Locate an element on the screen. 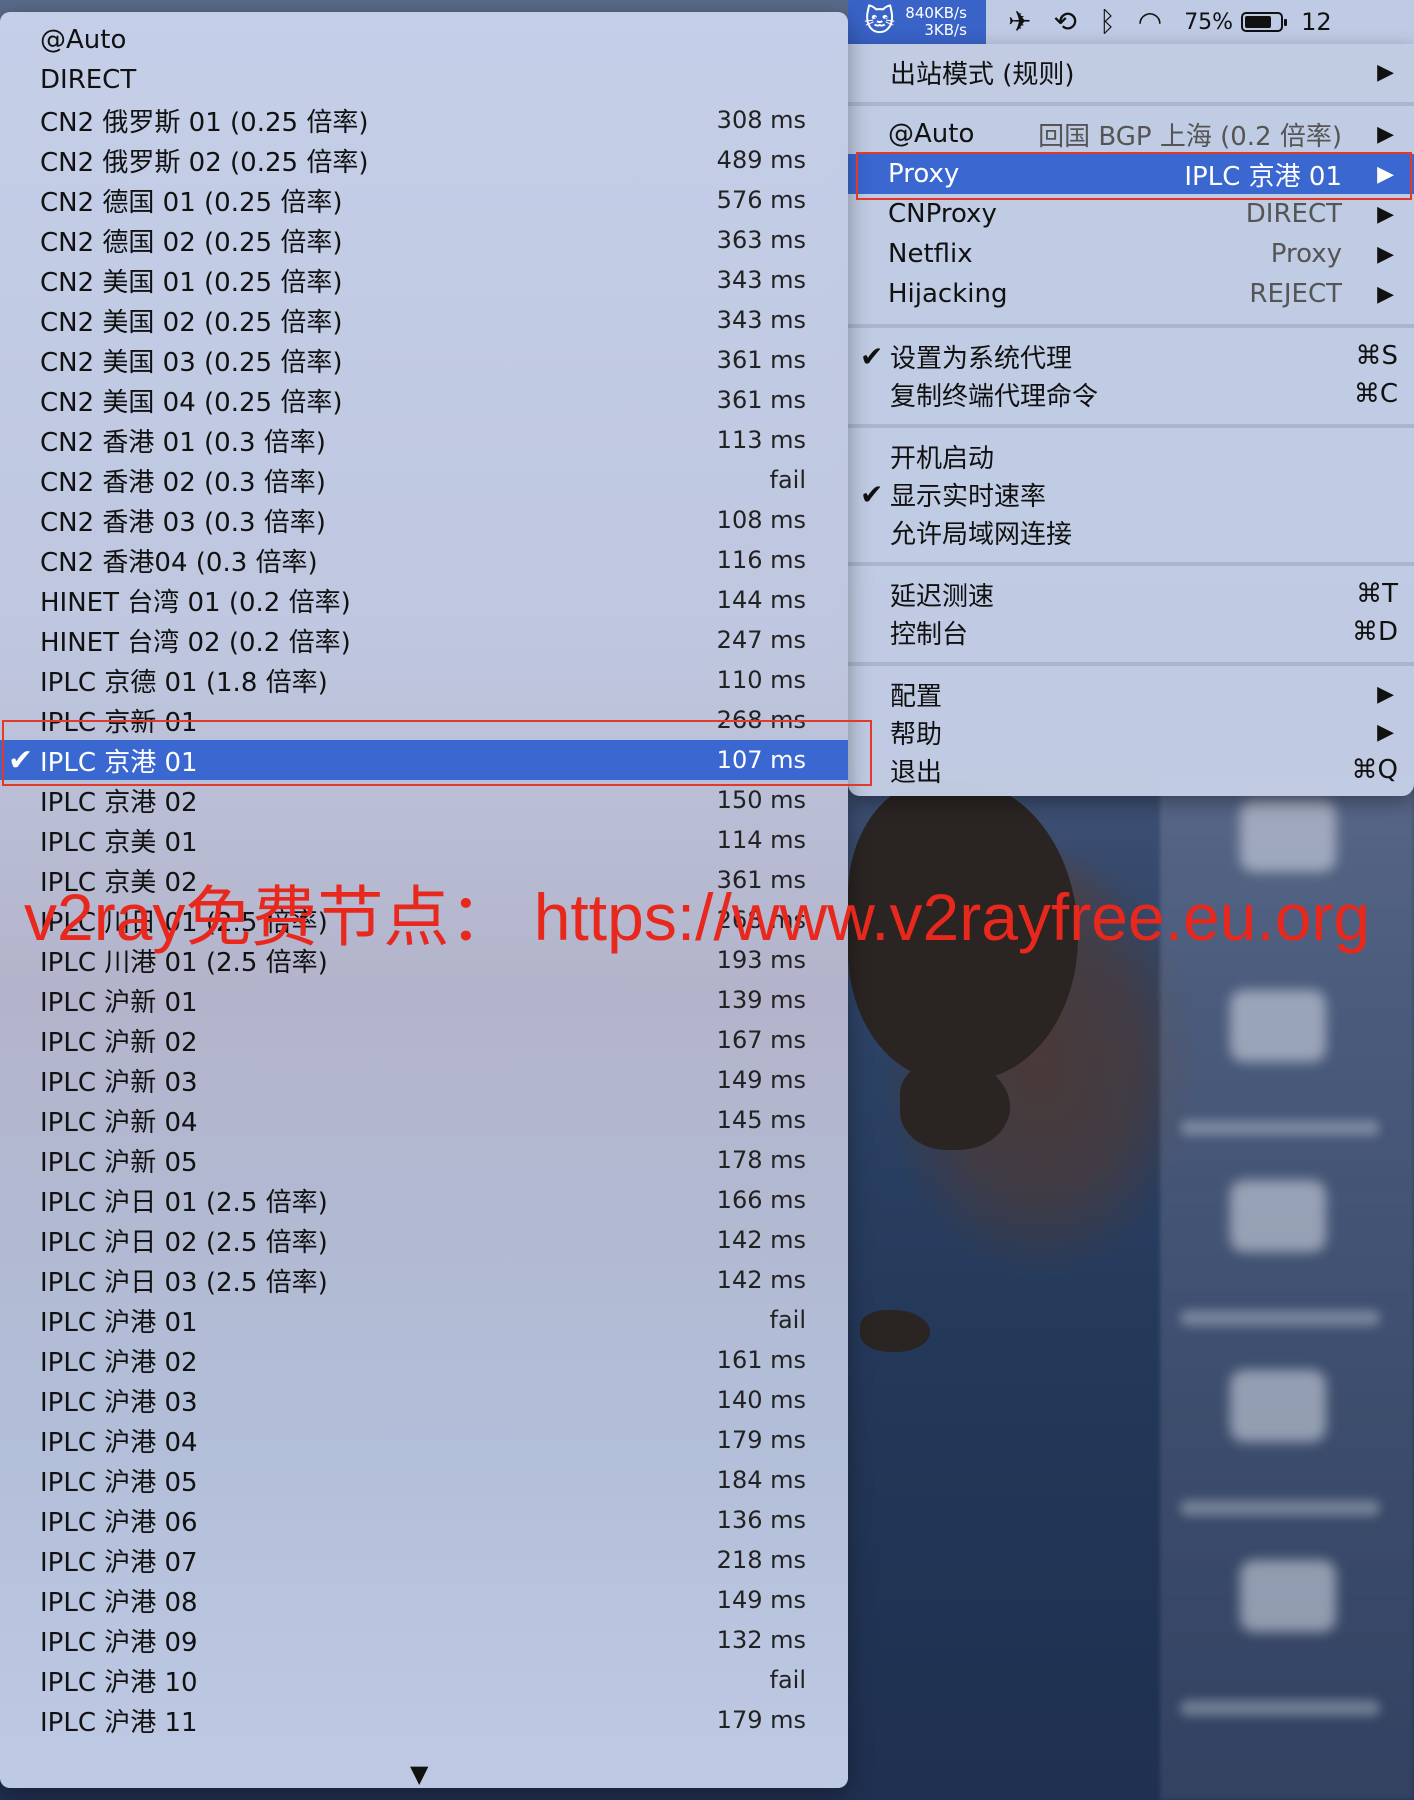 This screenshot has height=1800, width=1414. proxy-node-item: IPLC 沪日 03 (2.5 倍率) 142 ms is located at coordinates (424, 1280).